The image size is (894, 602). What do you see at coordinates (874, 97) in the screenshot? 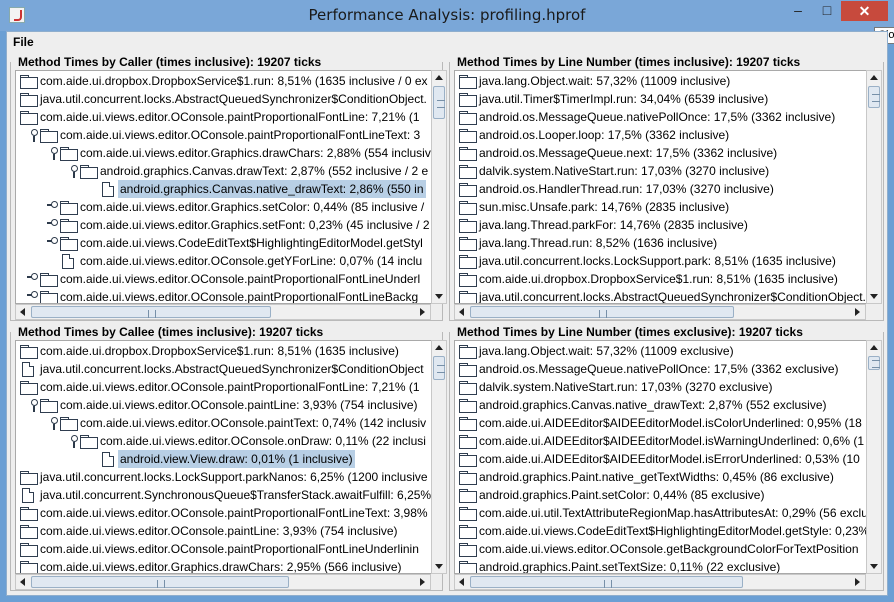
I see `line-inclusive-vertical-thumb` at bounding box center [874, 97].